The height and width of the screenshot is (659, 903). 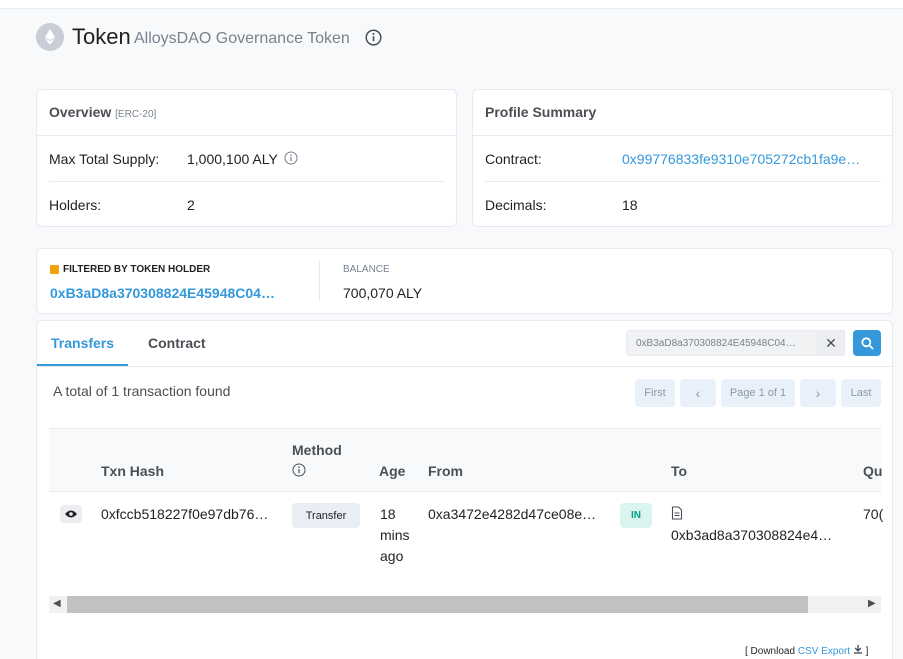 I want to click on page-title: Token, so click(x=101, y=36).